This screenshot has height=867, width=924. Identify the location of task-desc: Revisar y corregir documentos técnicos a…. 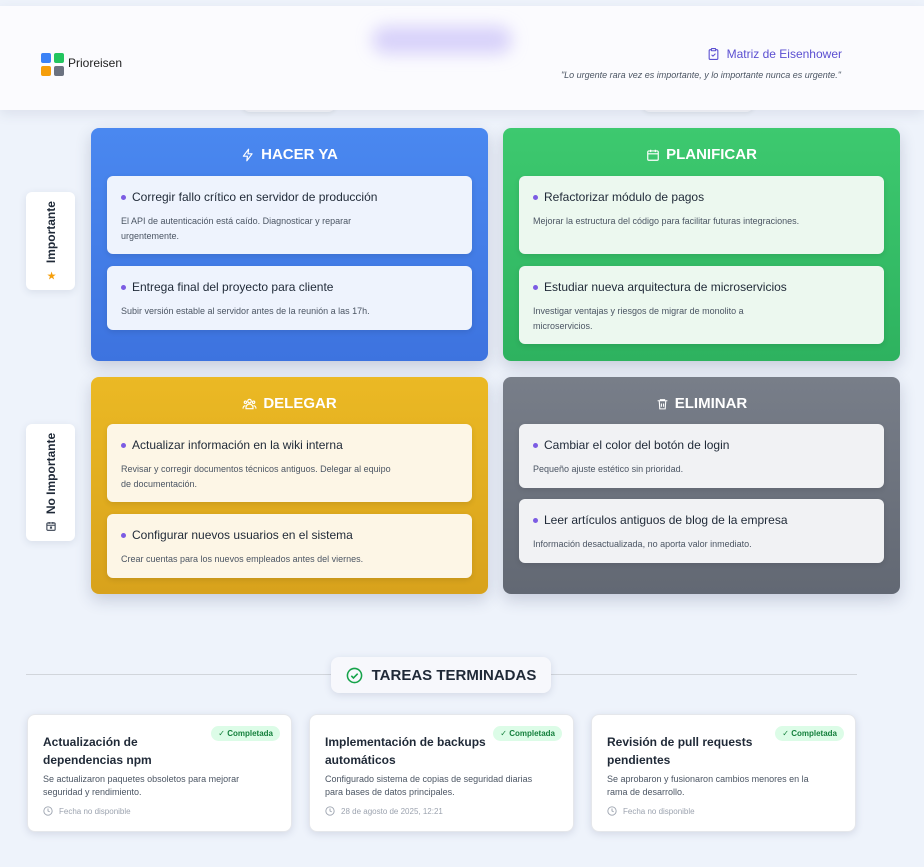
(256, 476).